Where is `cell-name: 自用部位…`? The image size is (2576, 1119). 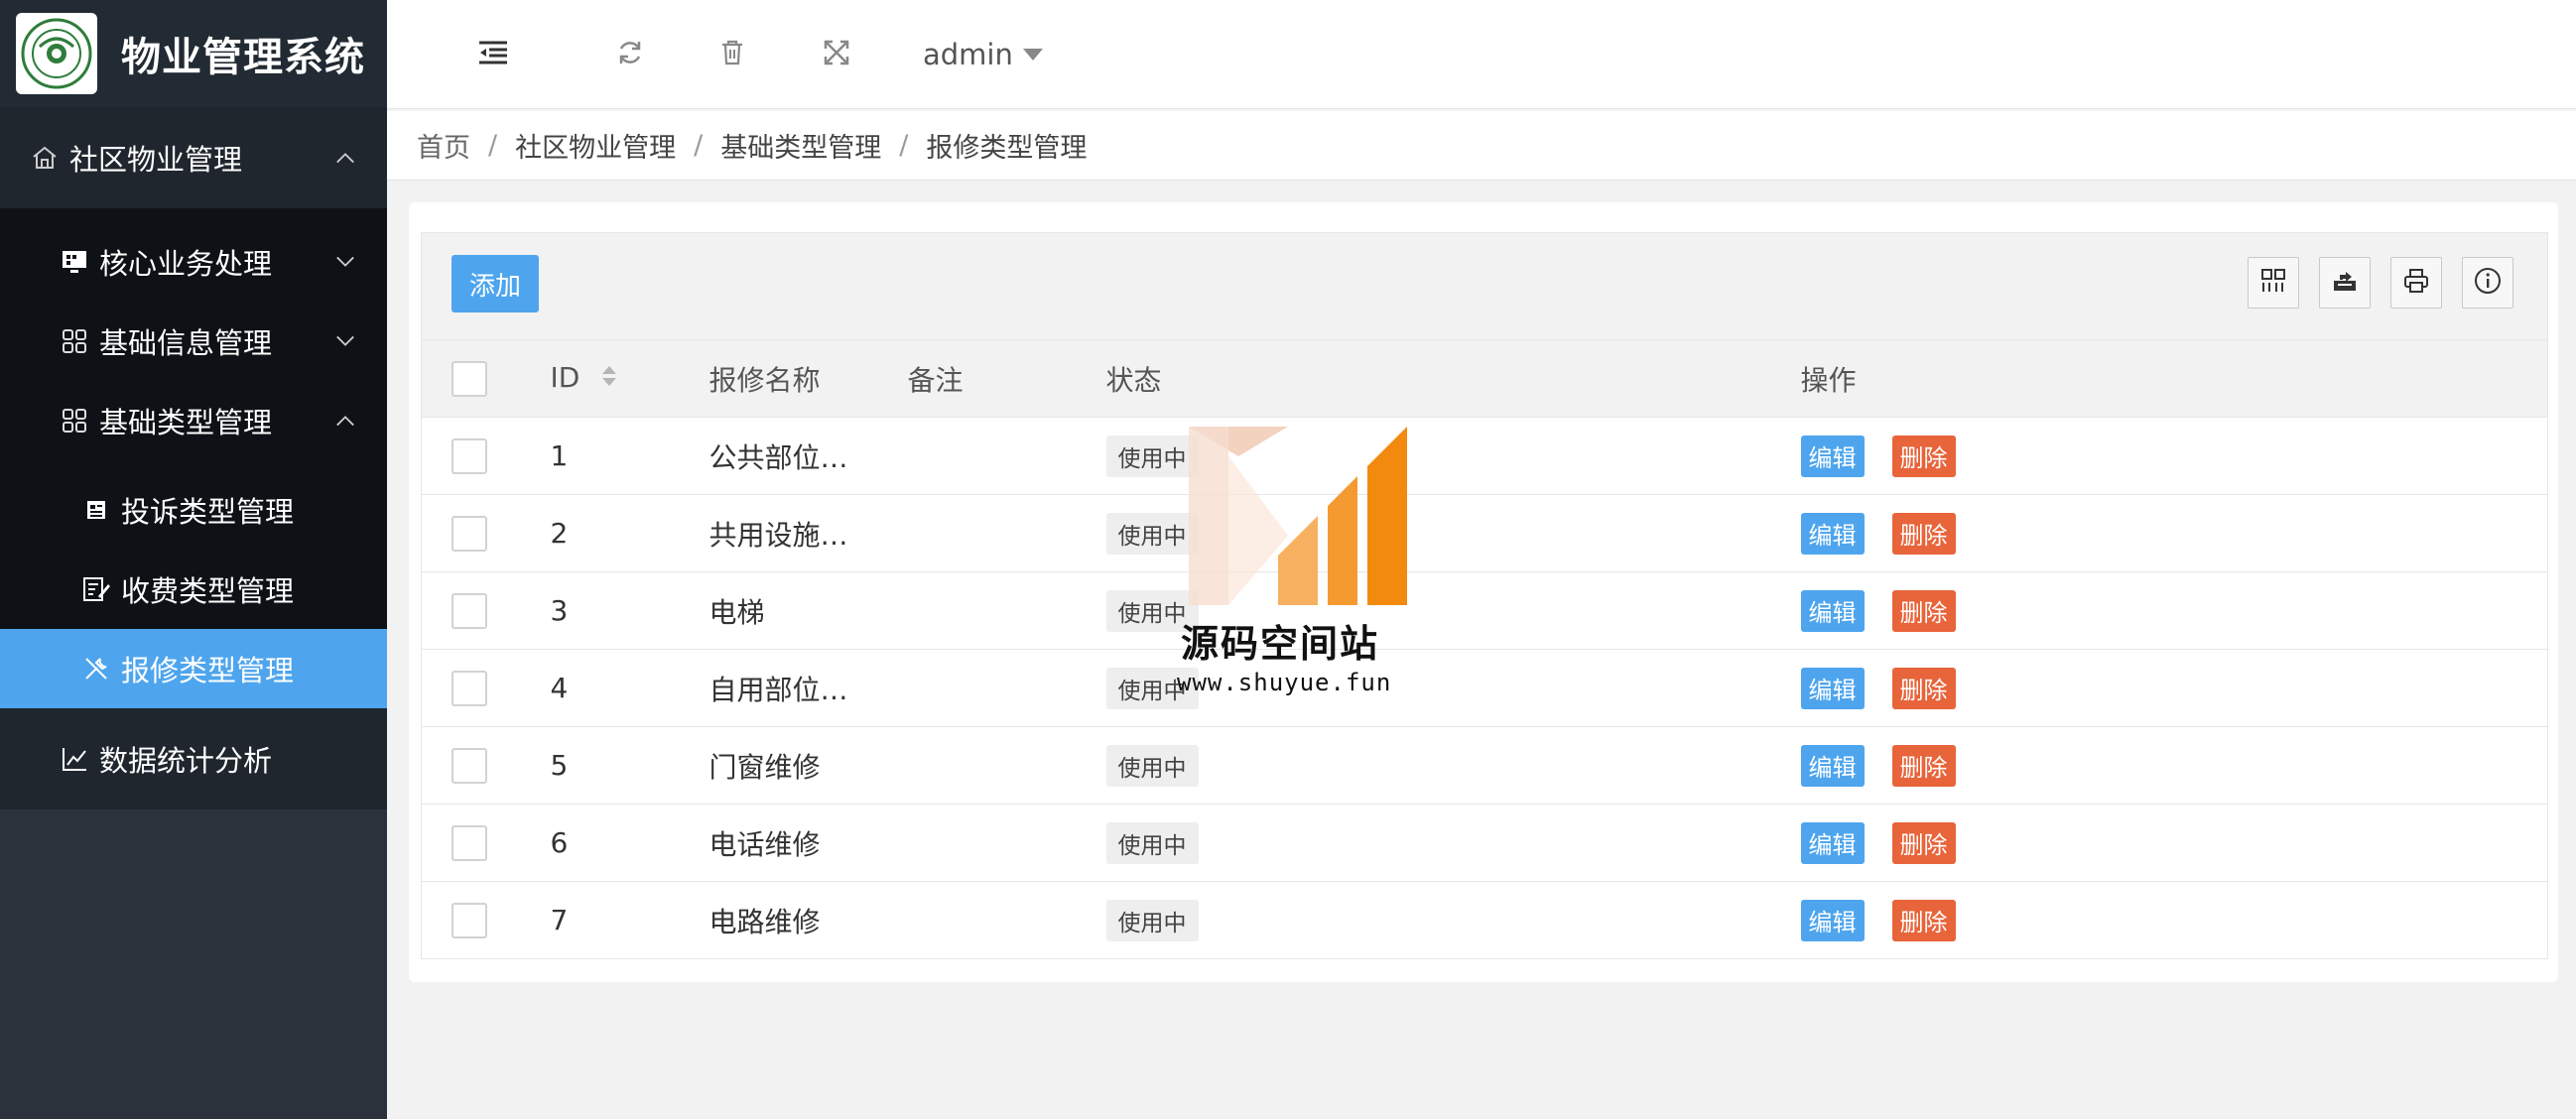
cell-name: 自用部位… is located at coordinates (808, 688).